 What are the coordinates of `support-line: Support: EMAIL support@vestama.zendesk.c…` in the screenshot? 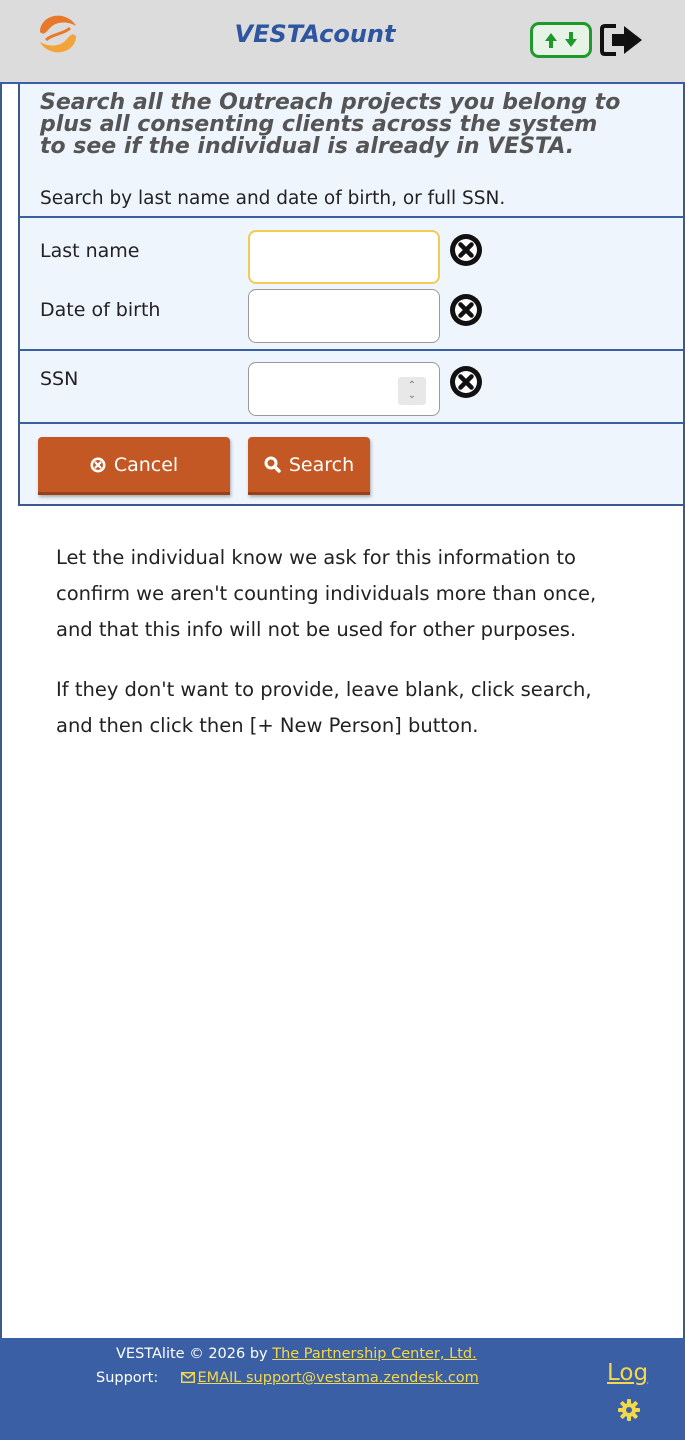 It's located at (287, 1378).